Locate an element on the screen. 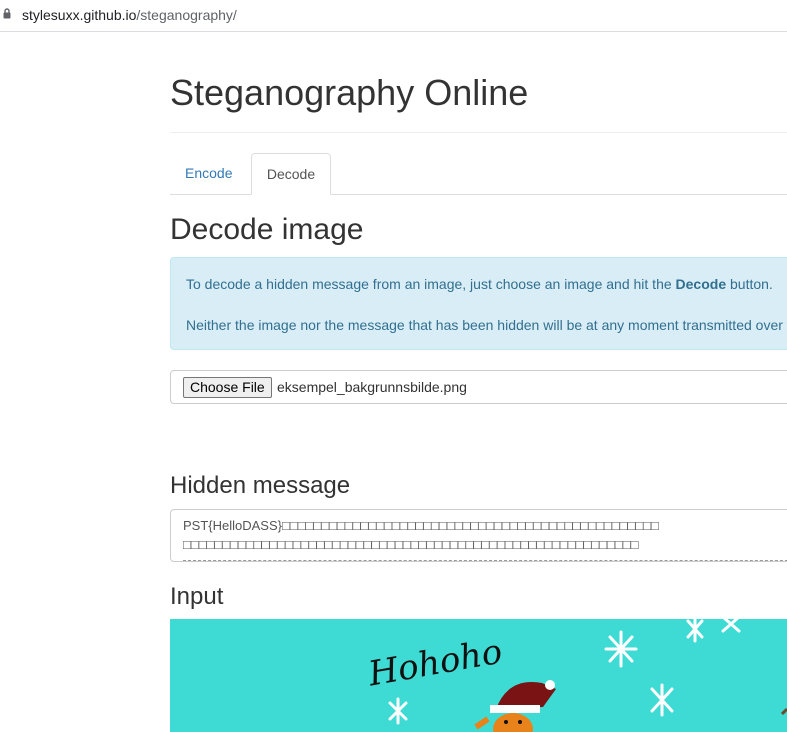  url-host: stylesuxx.github.io is located at coordinates (79, 15).